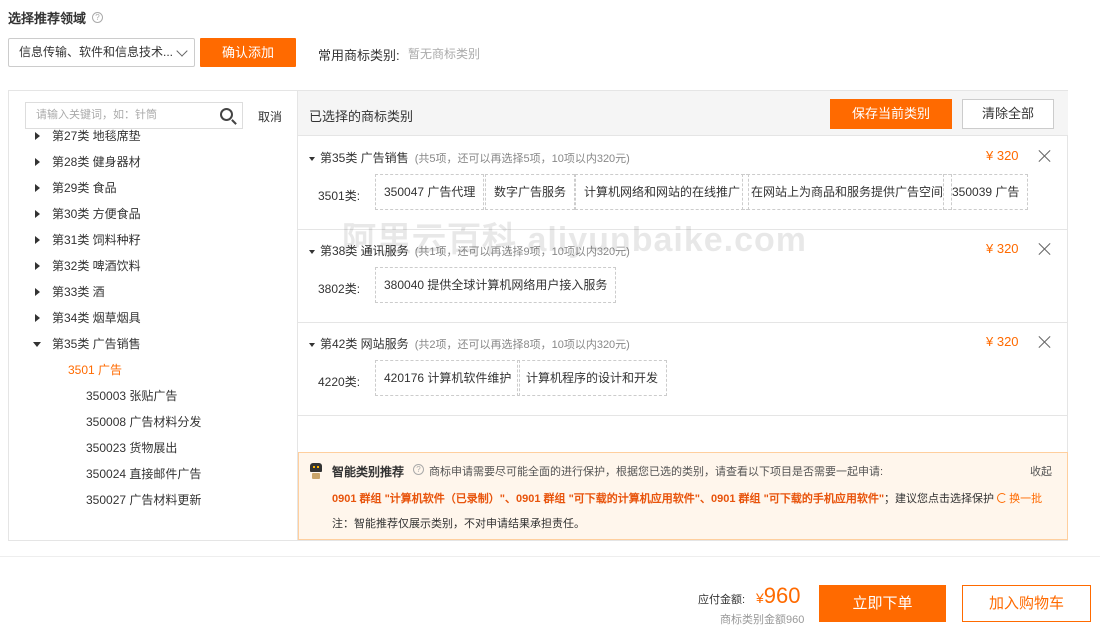 The height and width of the screenshot is (627, 1100). Describe the element at coordinates (359, 55) in the screenshot. I see `common-classes-label: 常用商标类别:` at that location.